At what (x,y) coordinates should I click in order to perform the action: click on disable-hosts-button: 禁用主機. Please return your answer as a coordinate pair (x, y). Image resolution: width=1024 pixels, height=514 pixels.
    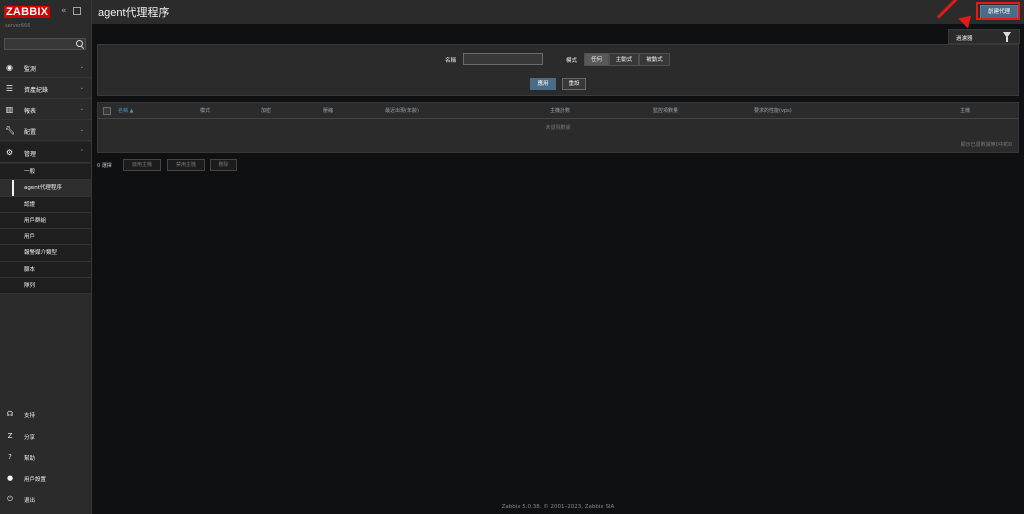
    Looking at the image, I should click on (186, 165).